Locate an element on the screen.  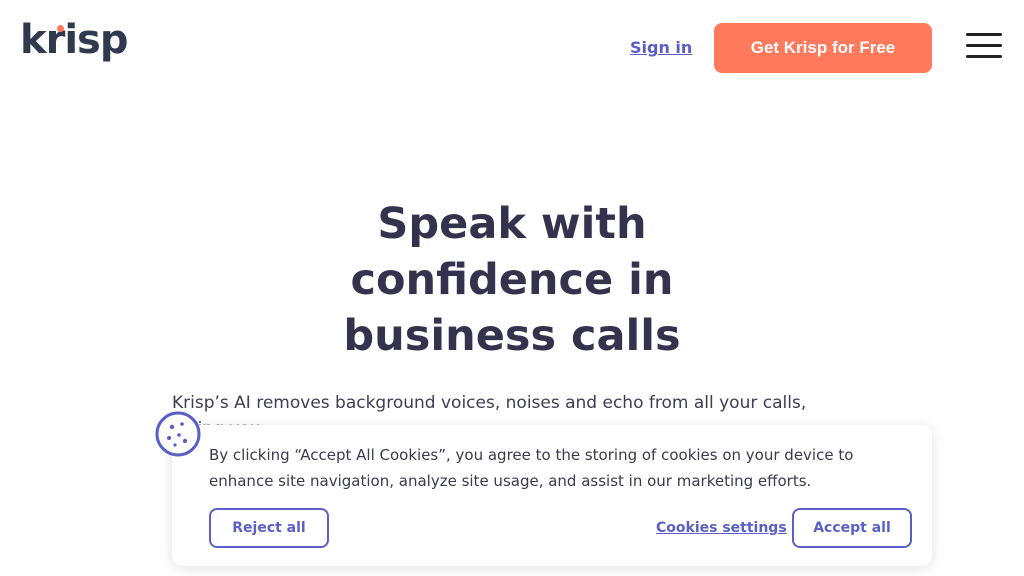
cookie-icon is located at coordinates (178, 434).